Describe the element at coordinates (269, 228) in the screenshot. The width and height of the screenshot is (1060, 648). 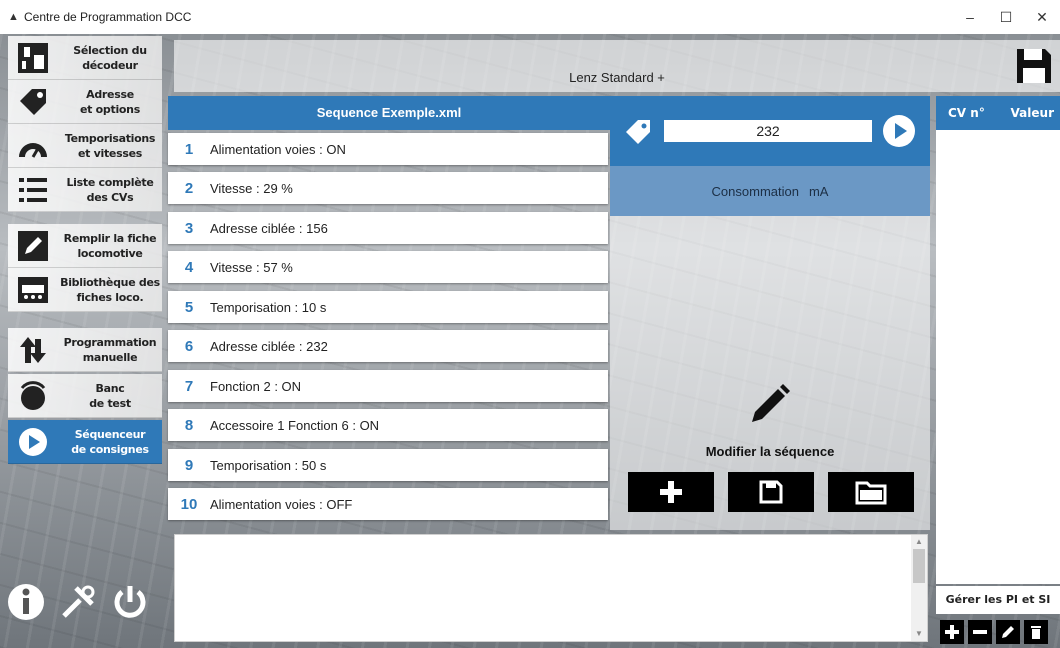
I see `step-text: Adresse ciblée : 156` at that location.